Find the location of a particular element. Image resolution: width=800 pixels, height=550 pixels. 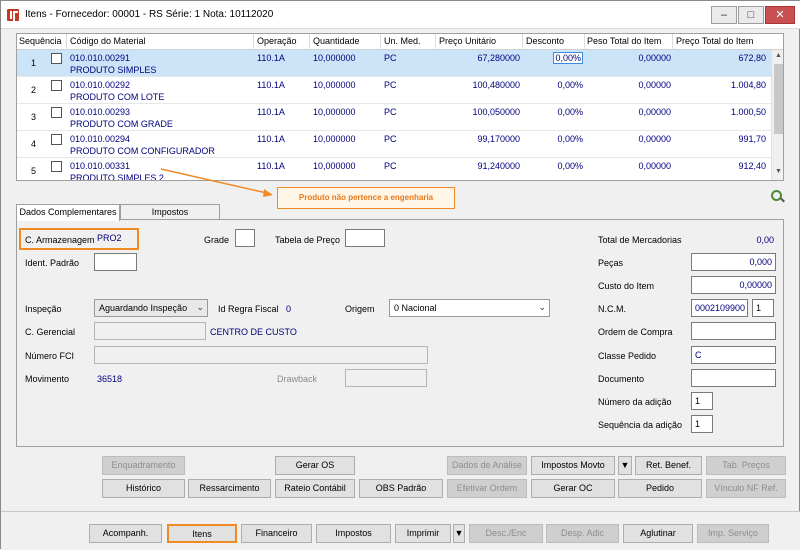

maximize-button: □ is located at coordinates (751, 15).